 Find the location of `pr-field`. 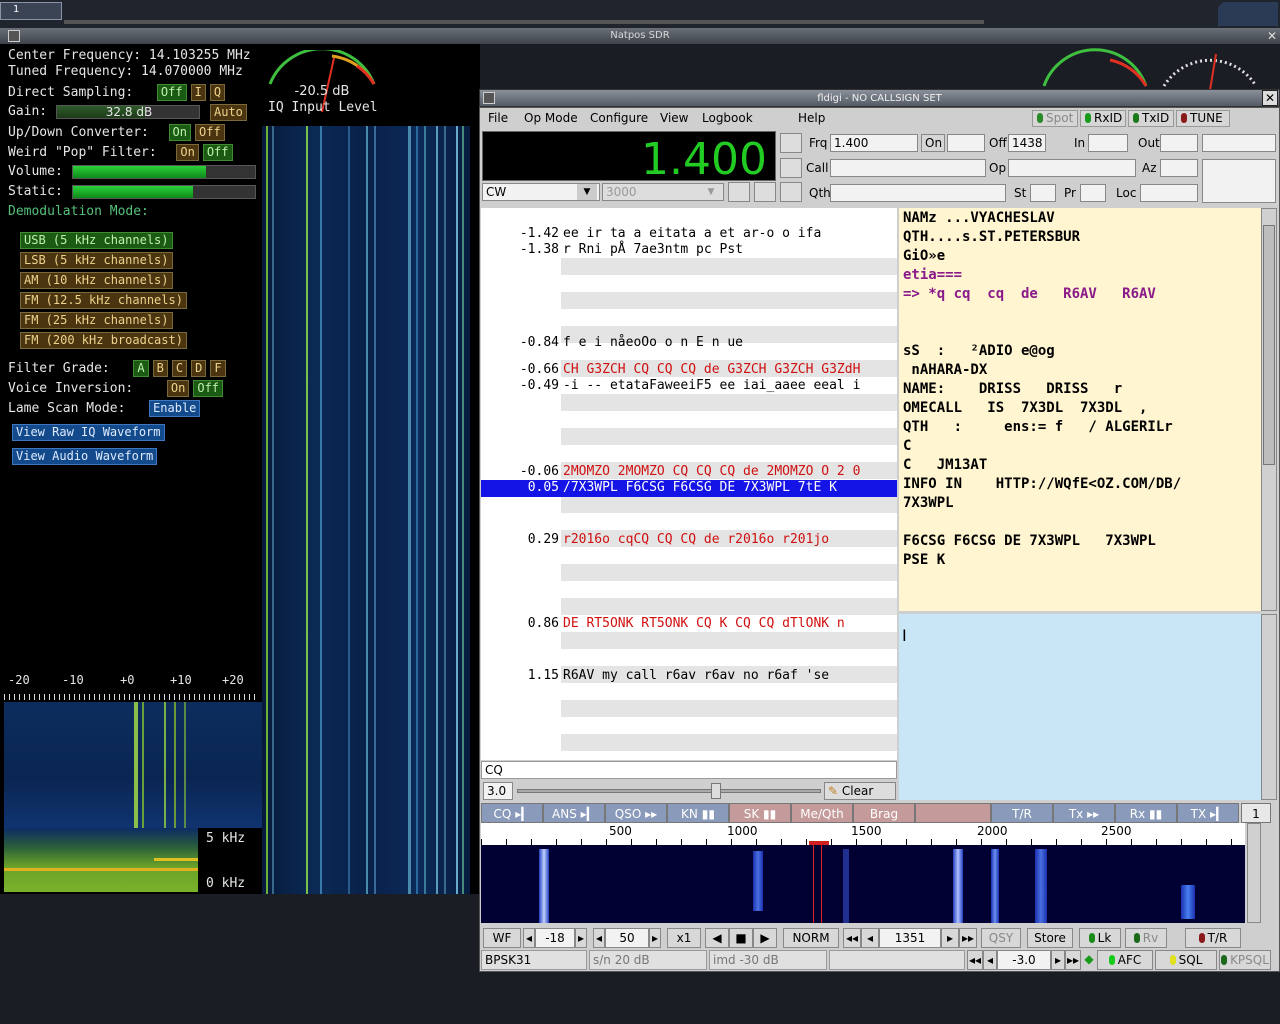

pr-field is located at coordinates (1093, 193).